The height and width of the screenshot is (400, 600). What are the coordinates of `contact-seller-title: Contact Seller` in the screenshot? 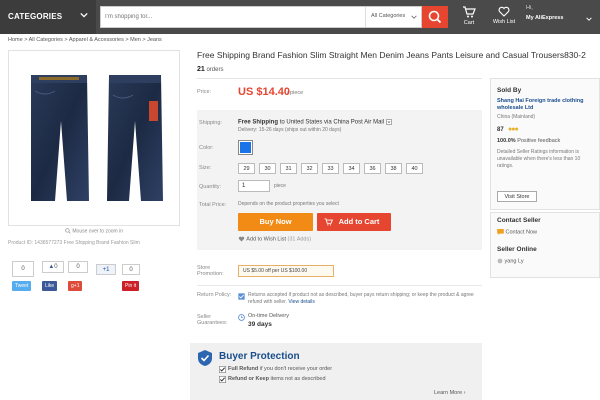 It's located at (519, 220).